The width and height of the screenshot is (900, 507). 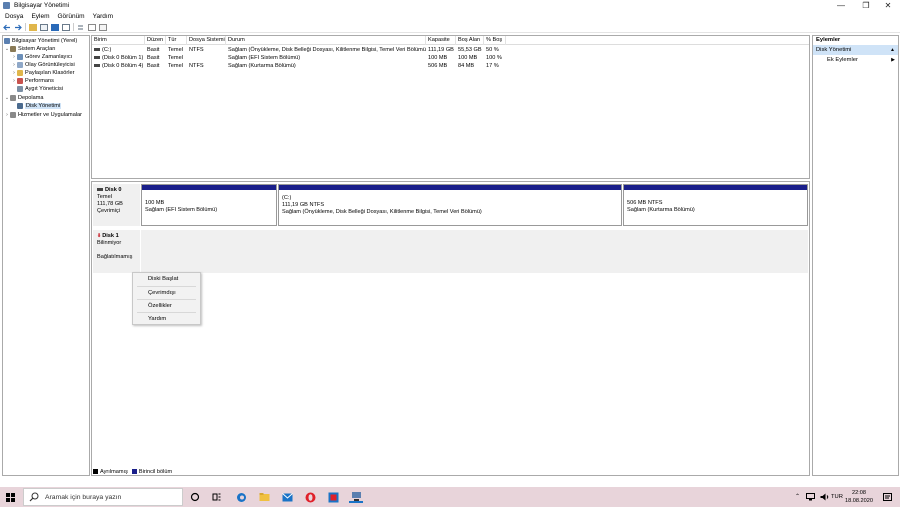 What do you see at coordinates (55, 27) in the screenshot?
I see `help-icon` at bounding box center [55, 27].